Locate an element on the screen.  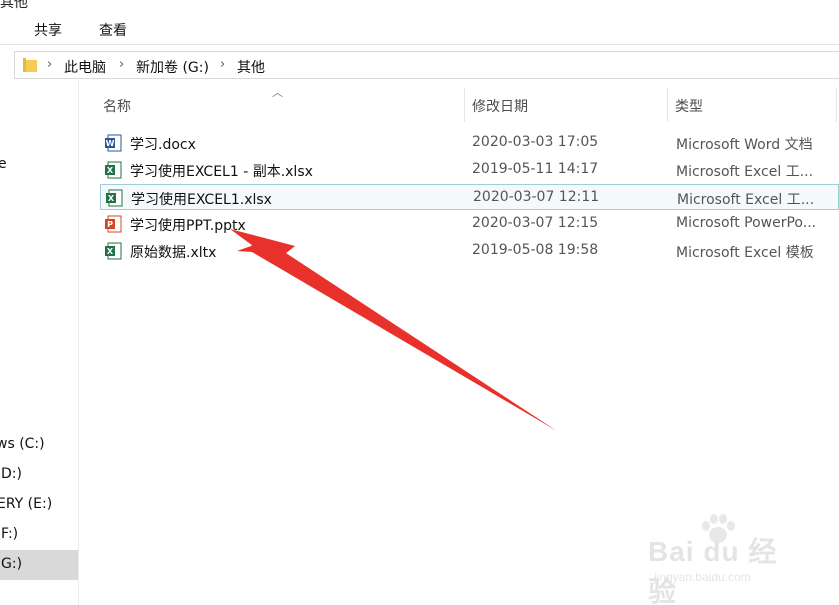
address-bar: › 此电脑 › 新加卷 (G:) › 其他 is located at coordinates (426, 65).